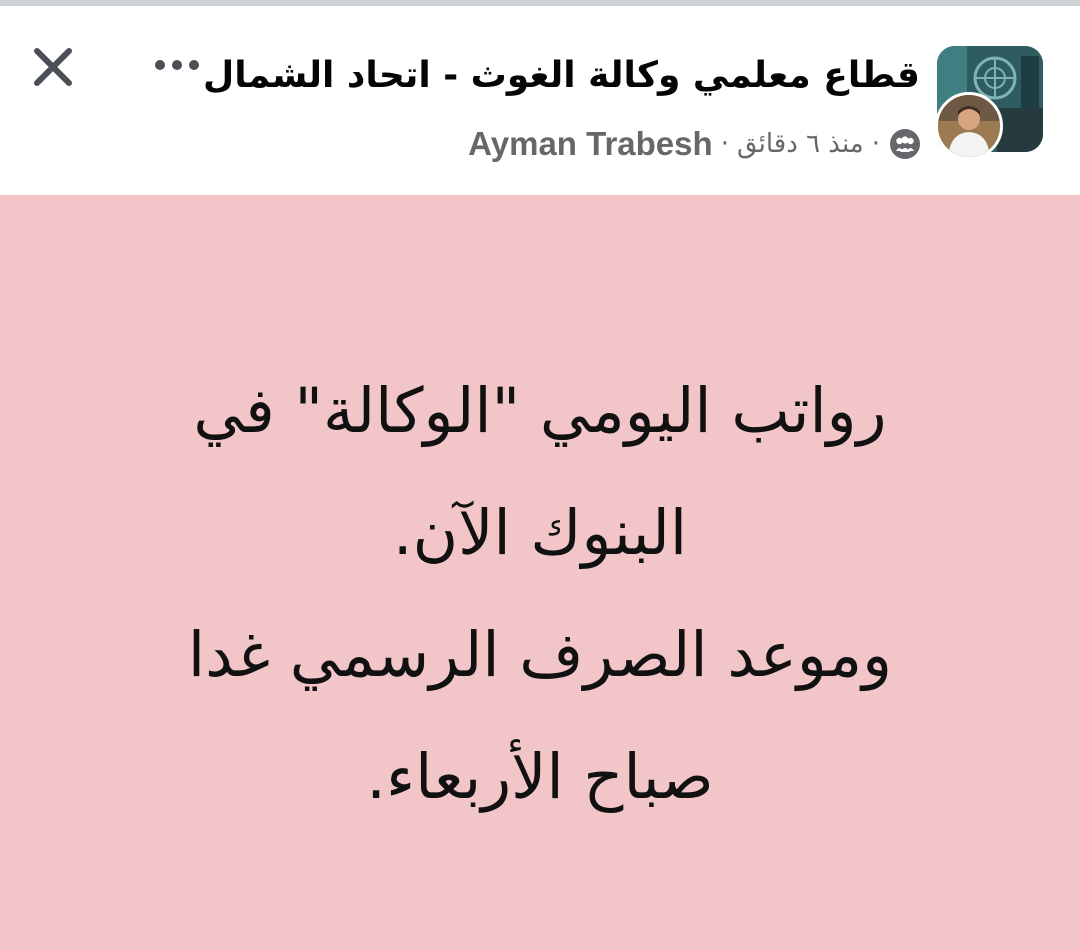 The width and height of the screenshot is (1080, 950). I want to click on post-meta: · منذ ٦ دقائق · Ayman Trabesh, so click(695, 144).